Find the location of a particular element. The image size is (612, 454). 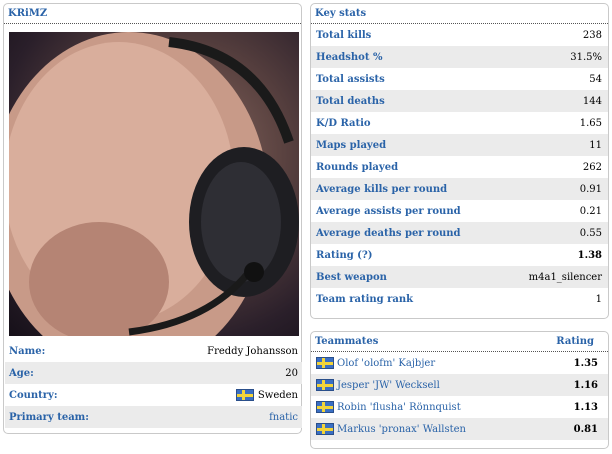

stat-row: Average kills per round 0.91 is located at coordinates (459, 189).